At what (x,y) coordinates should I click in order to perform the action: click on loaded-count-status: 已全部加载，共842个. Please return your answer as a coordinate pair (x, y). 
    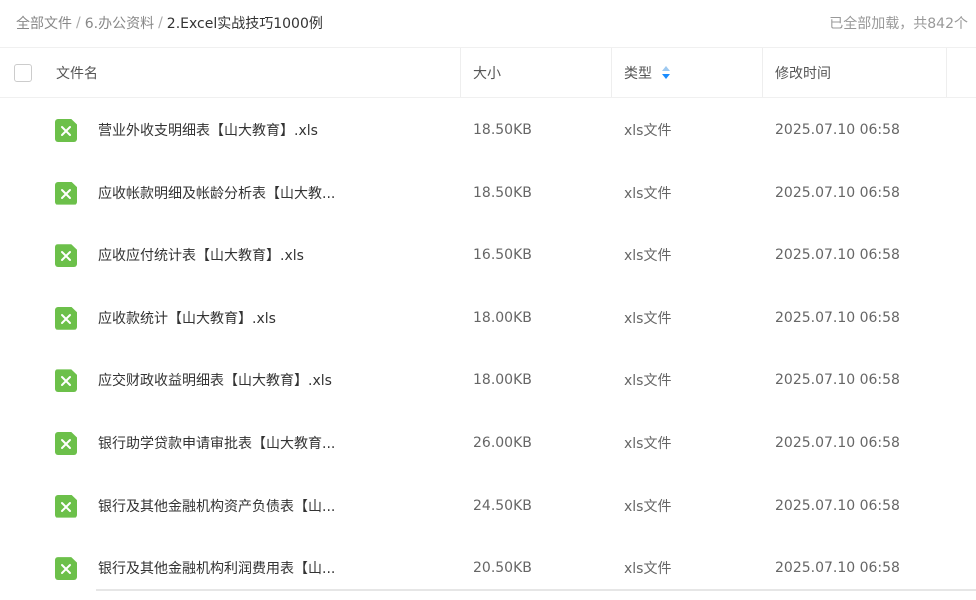
    Looking at the image, I should click on (898, 24).